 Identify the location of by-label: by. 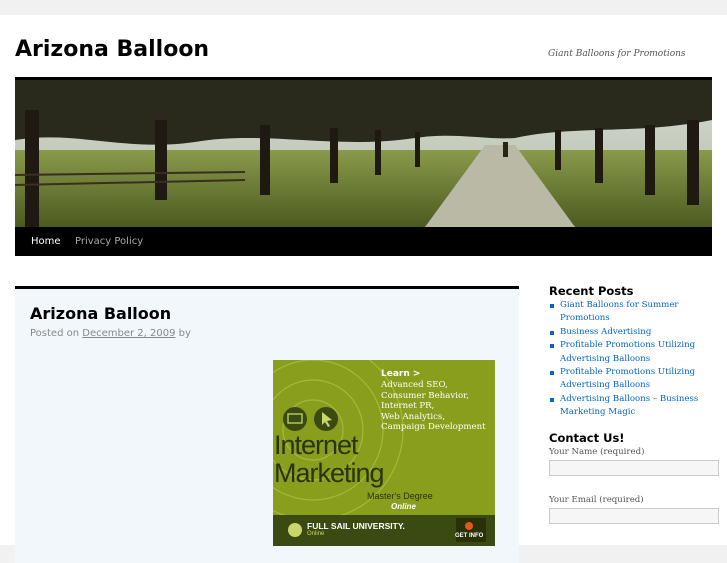
(184, 333).